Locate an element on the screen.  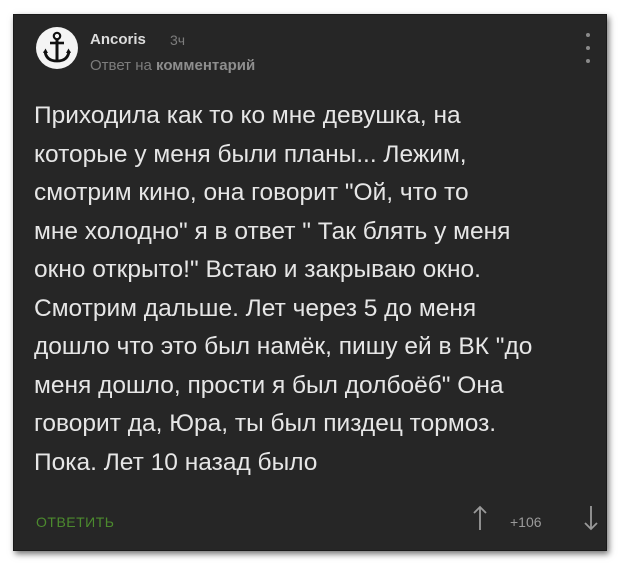
reply-button: ОТВЕТИТЬ is located at coordinates (75, 522).